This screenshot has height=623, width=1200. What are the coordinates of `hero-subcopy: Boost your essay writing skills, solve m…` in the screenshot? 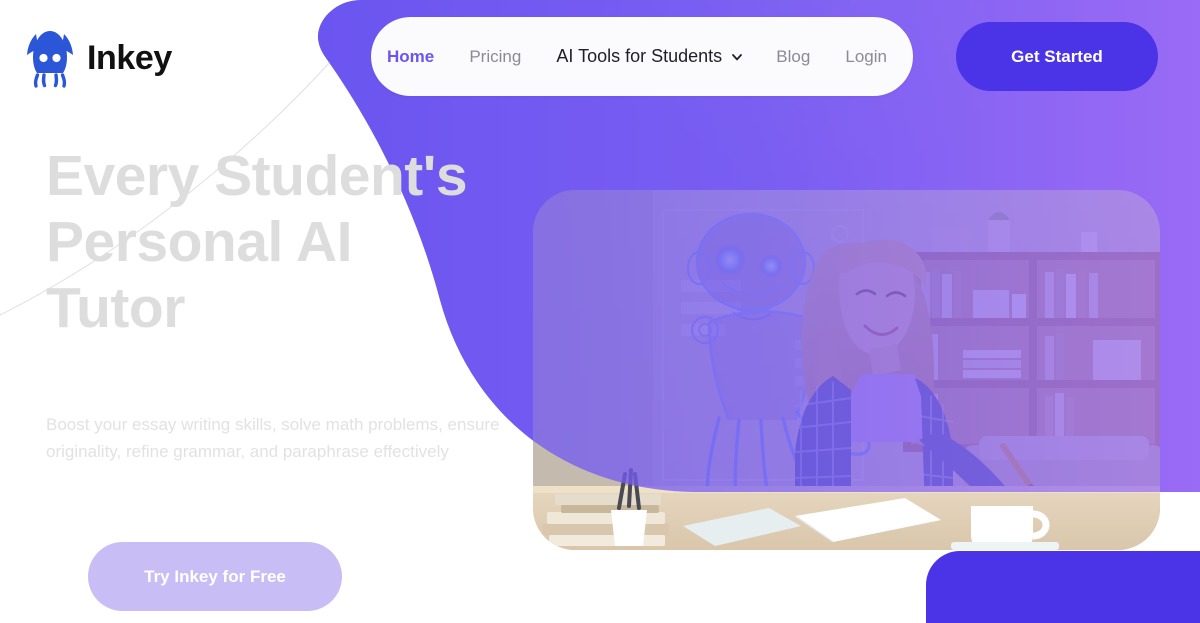 It's located at (273, 438).